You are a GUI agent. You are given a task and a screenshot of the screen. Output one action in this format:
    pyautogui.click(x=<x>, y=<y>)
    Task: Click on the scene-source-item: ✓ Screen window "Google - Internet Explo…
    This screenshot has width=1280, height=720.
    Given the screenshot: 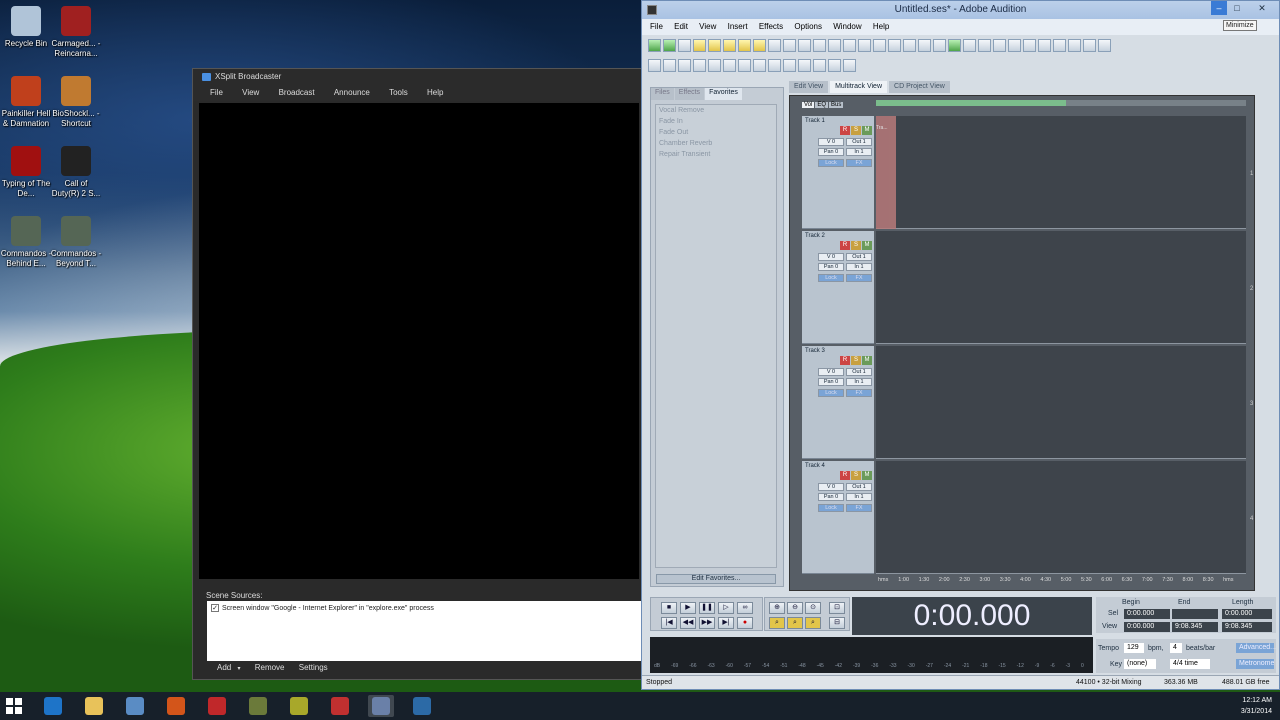 What is the action you would take?
    pyautogui.click(x=427, y=606)
    